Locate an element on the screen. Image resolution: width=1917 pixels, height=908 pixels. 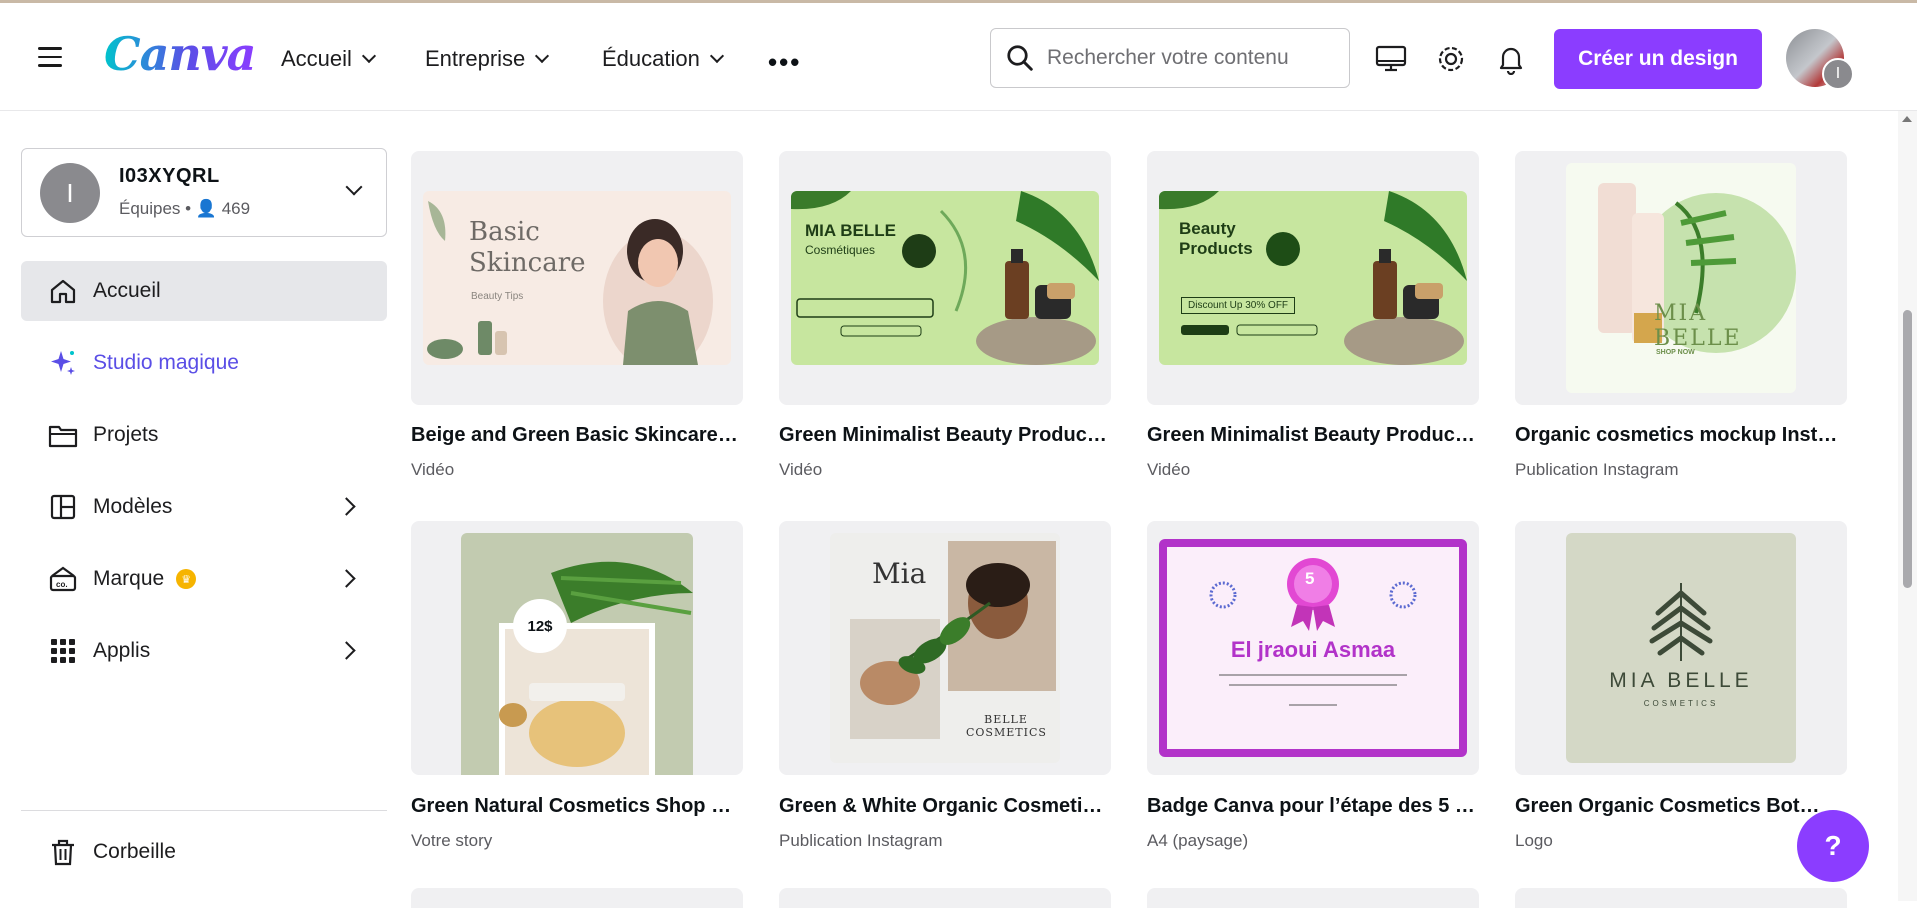
nav-accueil-label: Accueil is located at coordinates (316, 58).